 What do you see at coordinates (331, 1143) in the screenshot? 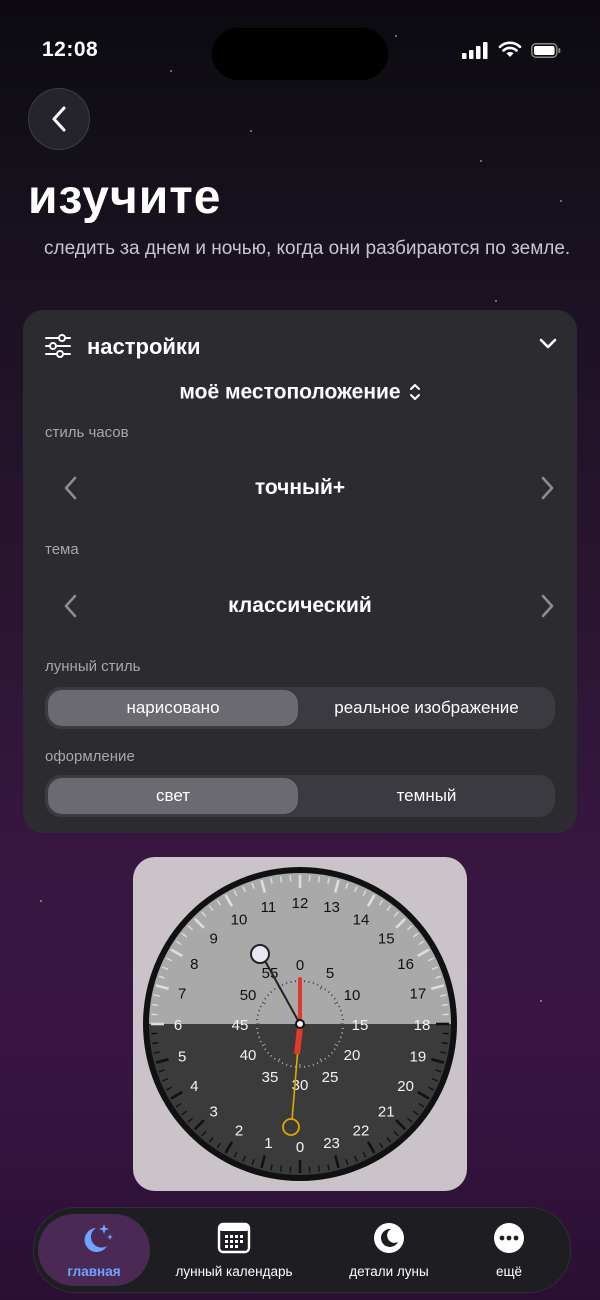
I see `clock-hour-label: 23` at bounding box center [331, 1143].